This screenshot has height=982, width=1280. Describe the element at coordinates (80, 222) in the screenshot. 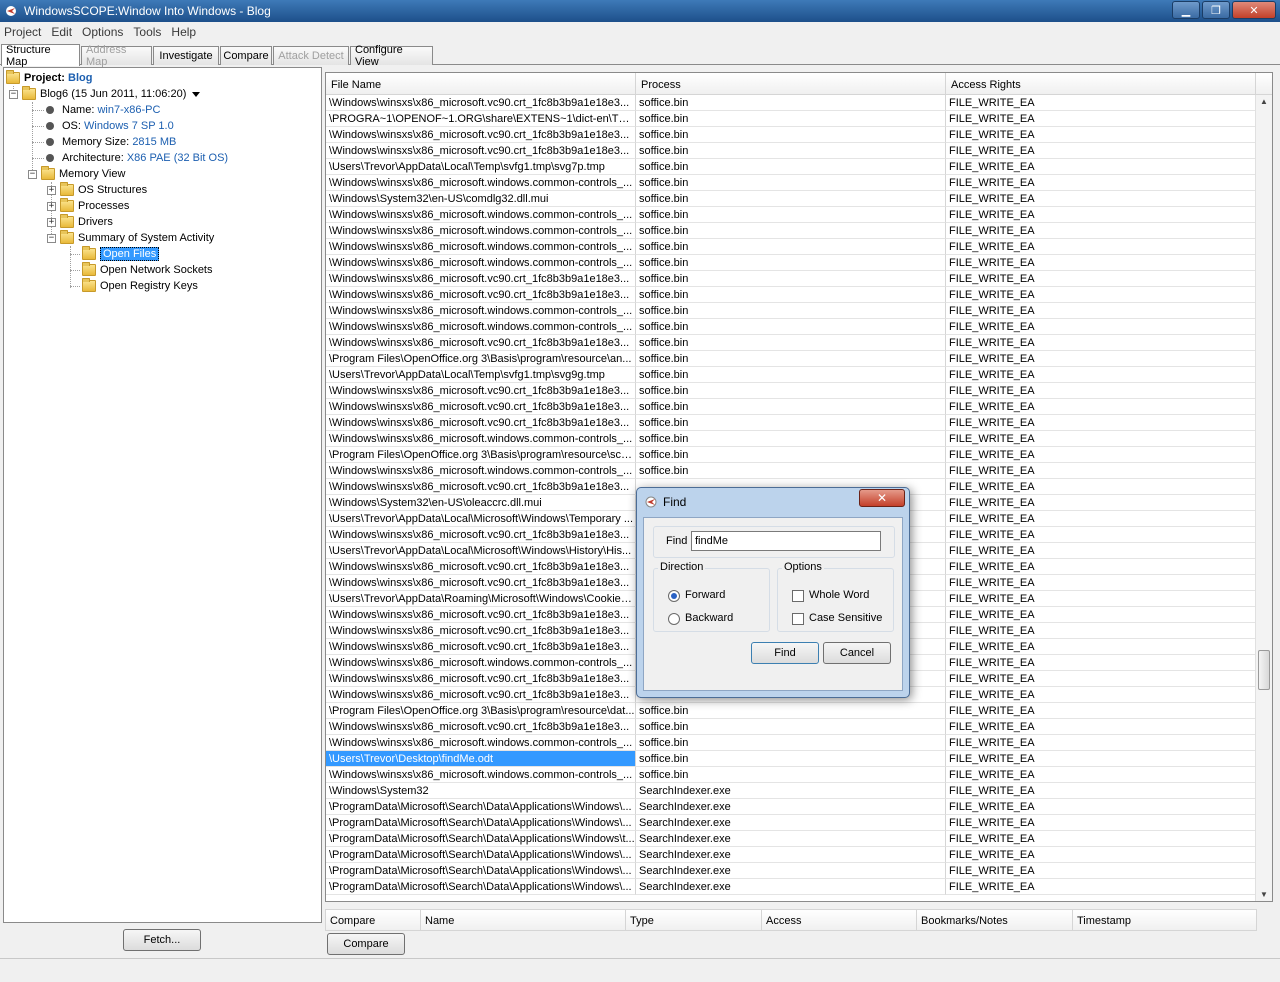

I see `tree-drivers: + Drivers` at that location.